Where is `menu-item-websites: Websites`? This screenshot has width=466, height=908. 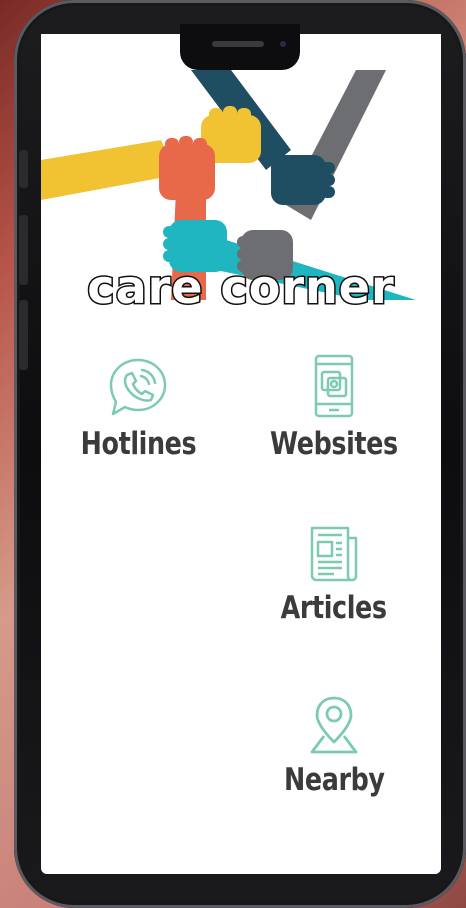
menu-item-websites: Websites is located at coordinates (334, 408).